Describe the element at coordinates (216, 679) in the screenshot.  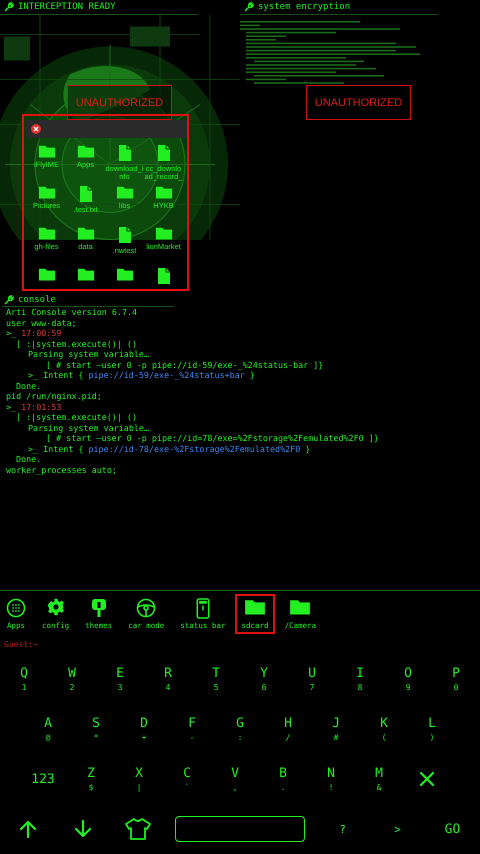
I see `key: T 5` at that location.